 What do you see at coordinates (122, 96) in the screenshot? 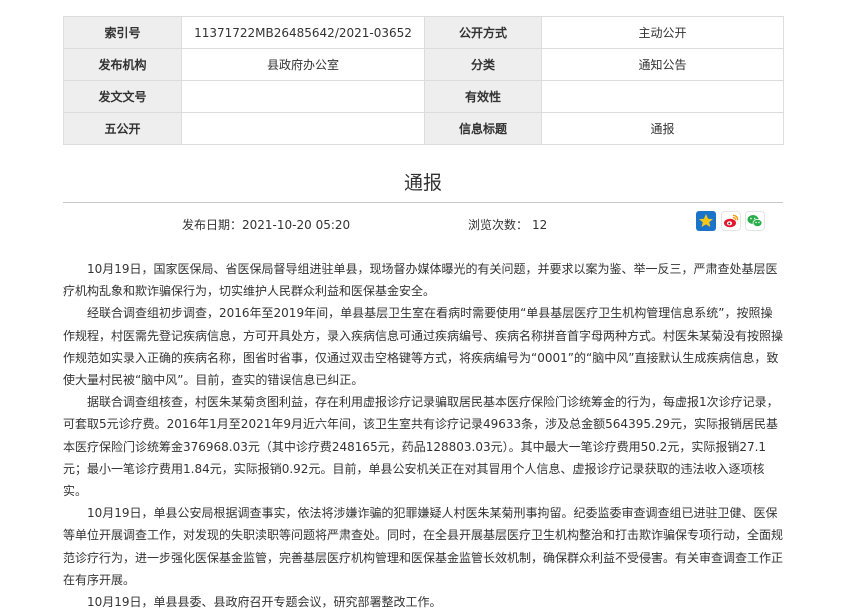
I see `document-number-label: 发文文号` at bounding box center [122, 96].